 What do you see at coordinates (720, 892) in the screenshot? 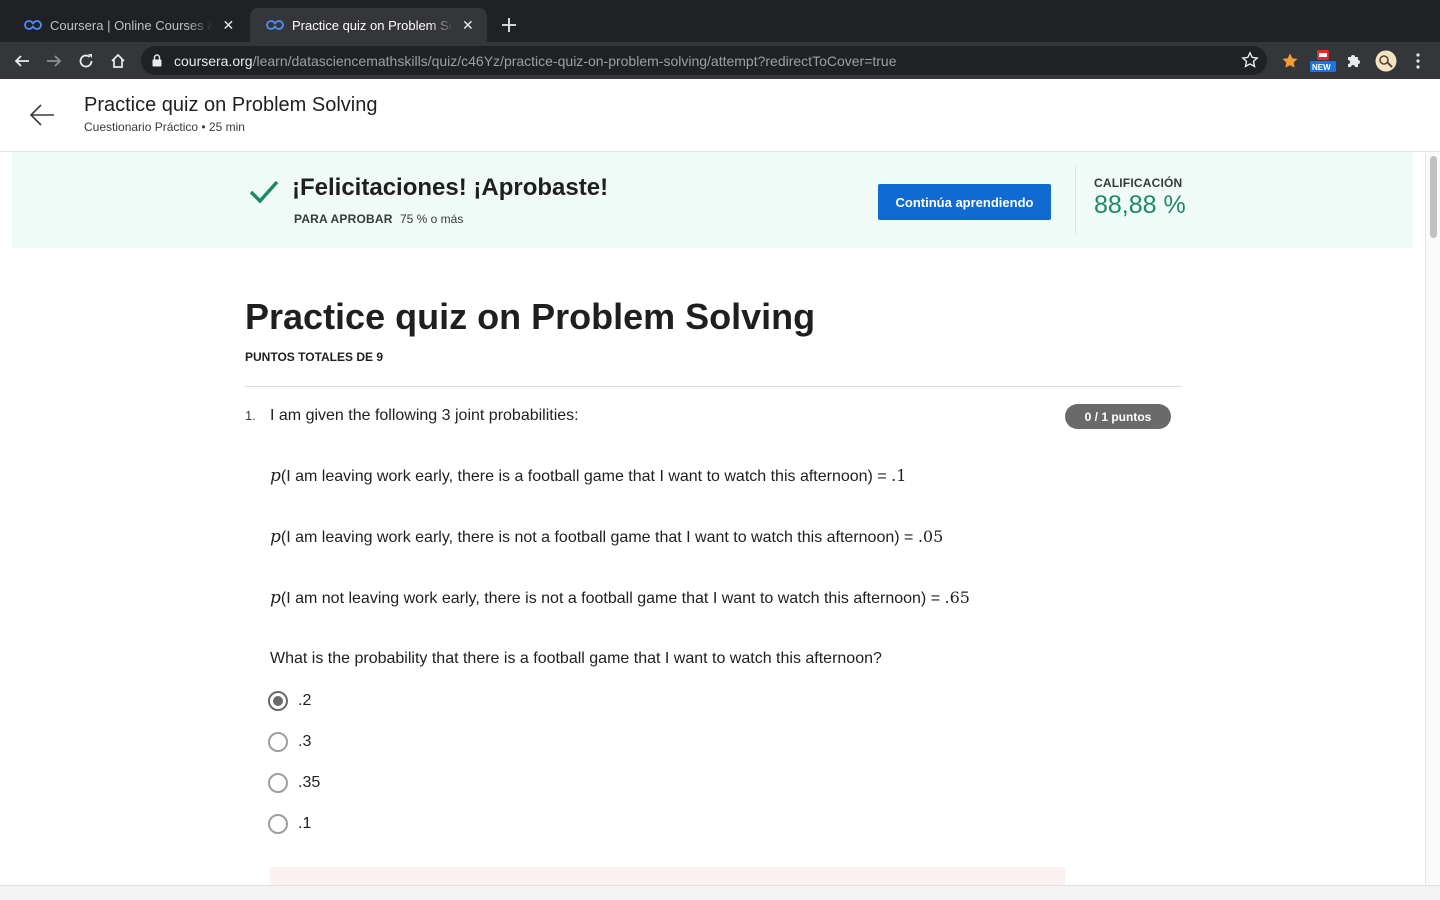
I see `horizontal-scrollbar` at bounding box center [720, 892].